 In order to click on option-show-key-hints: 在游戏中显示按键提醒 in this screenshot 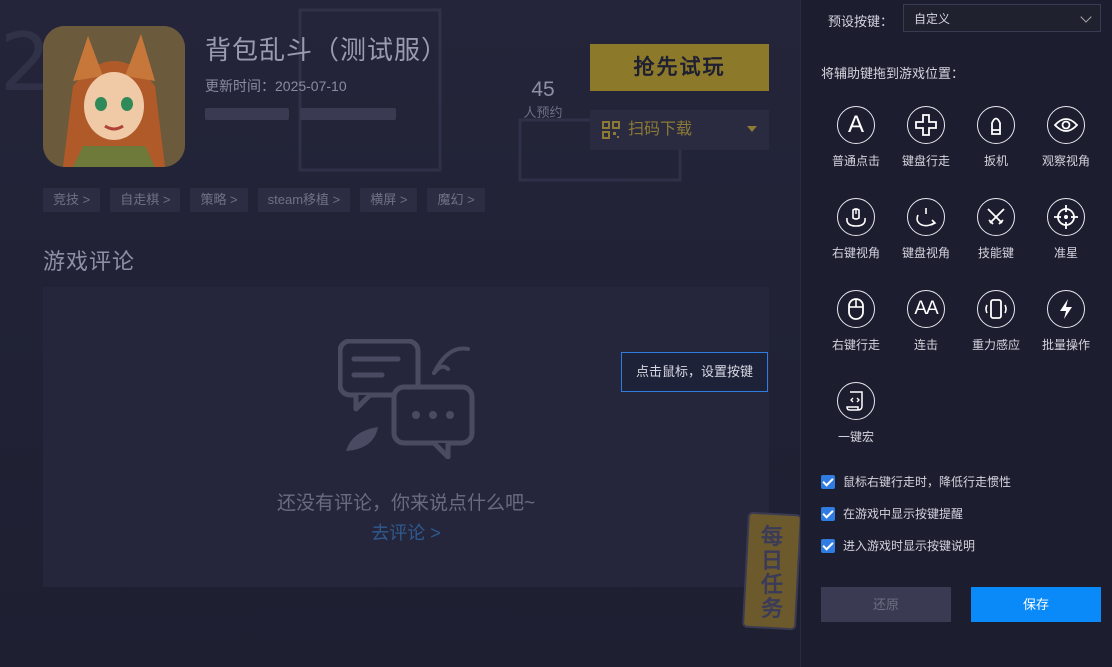, I will do `click(892, 514)`.